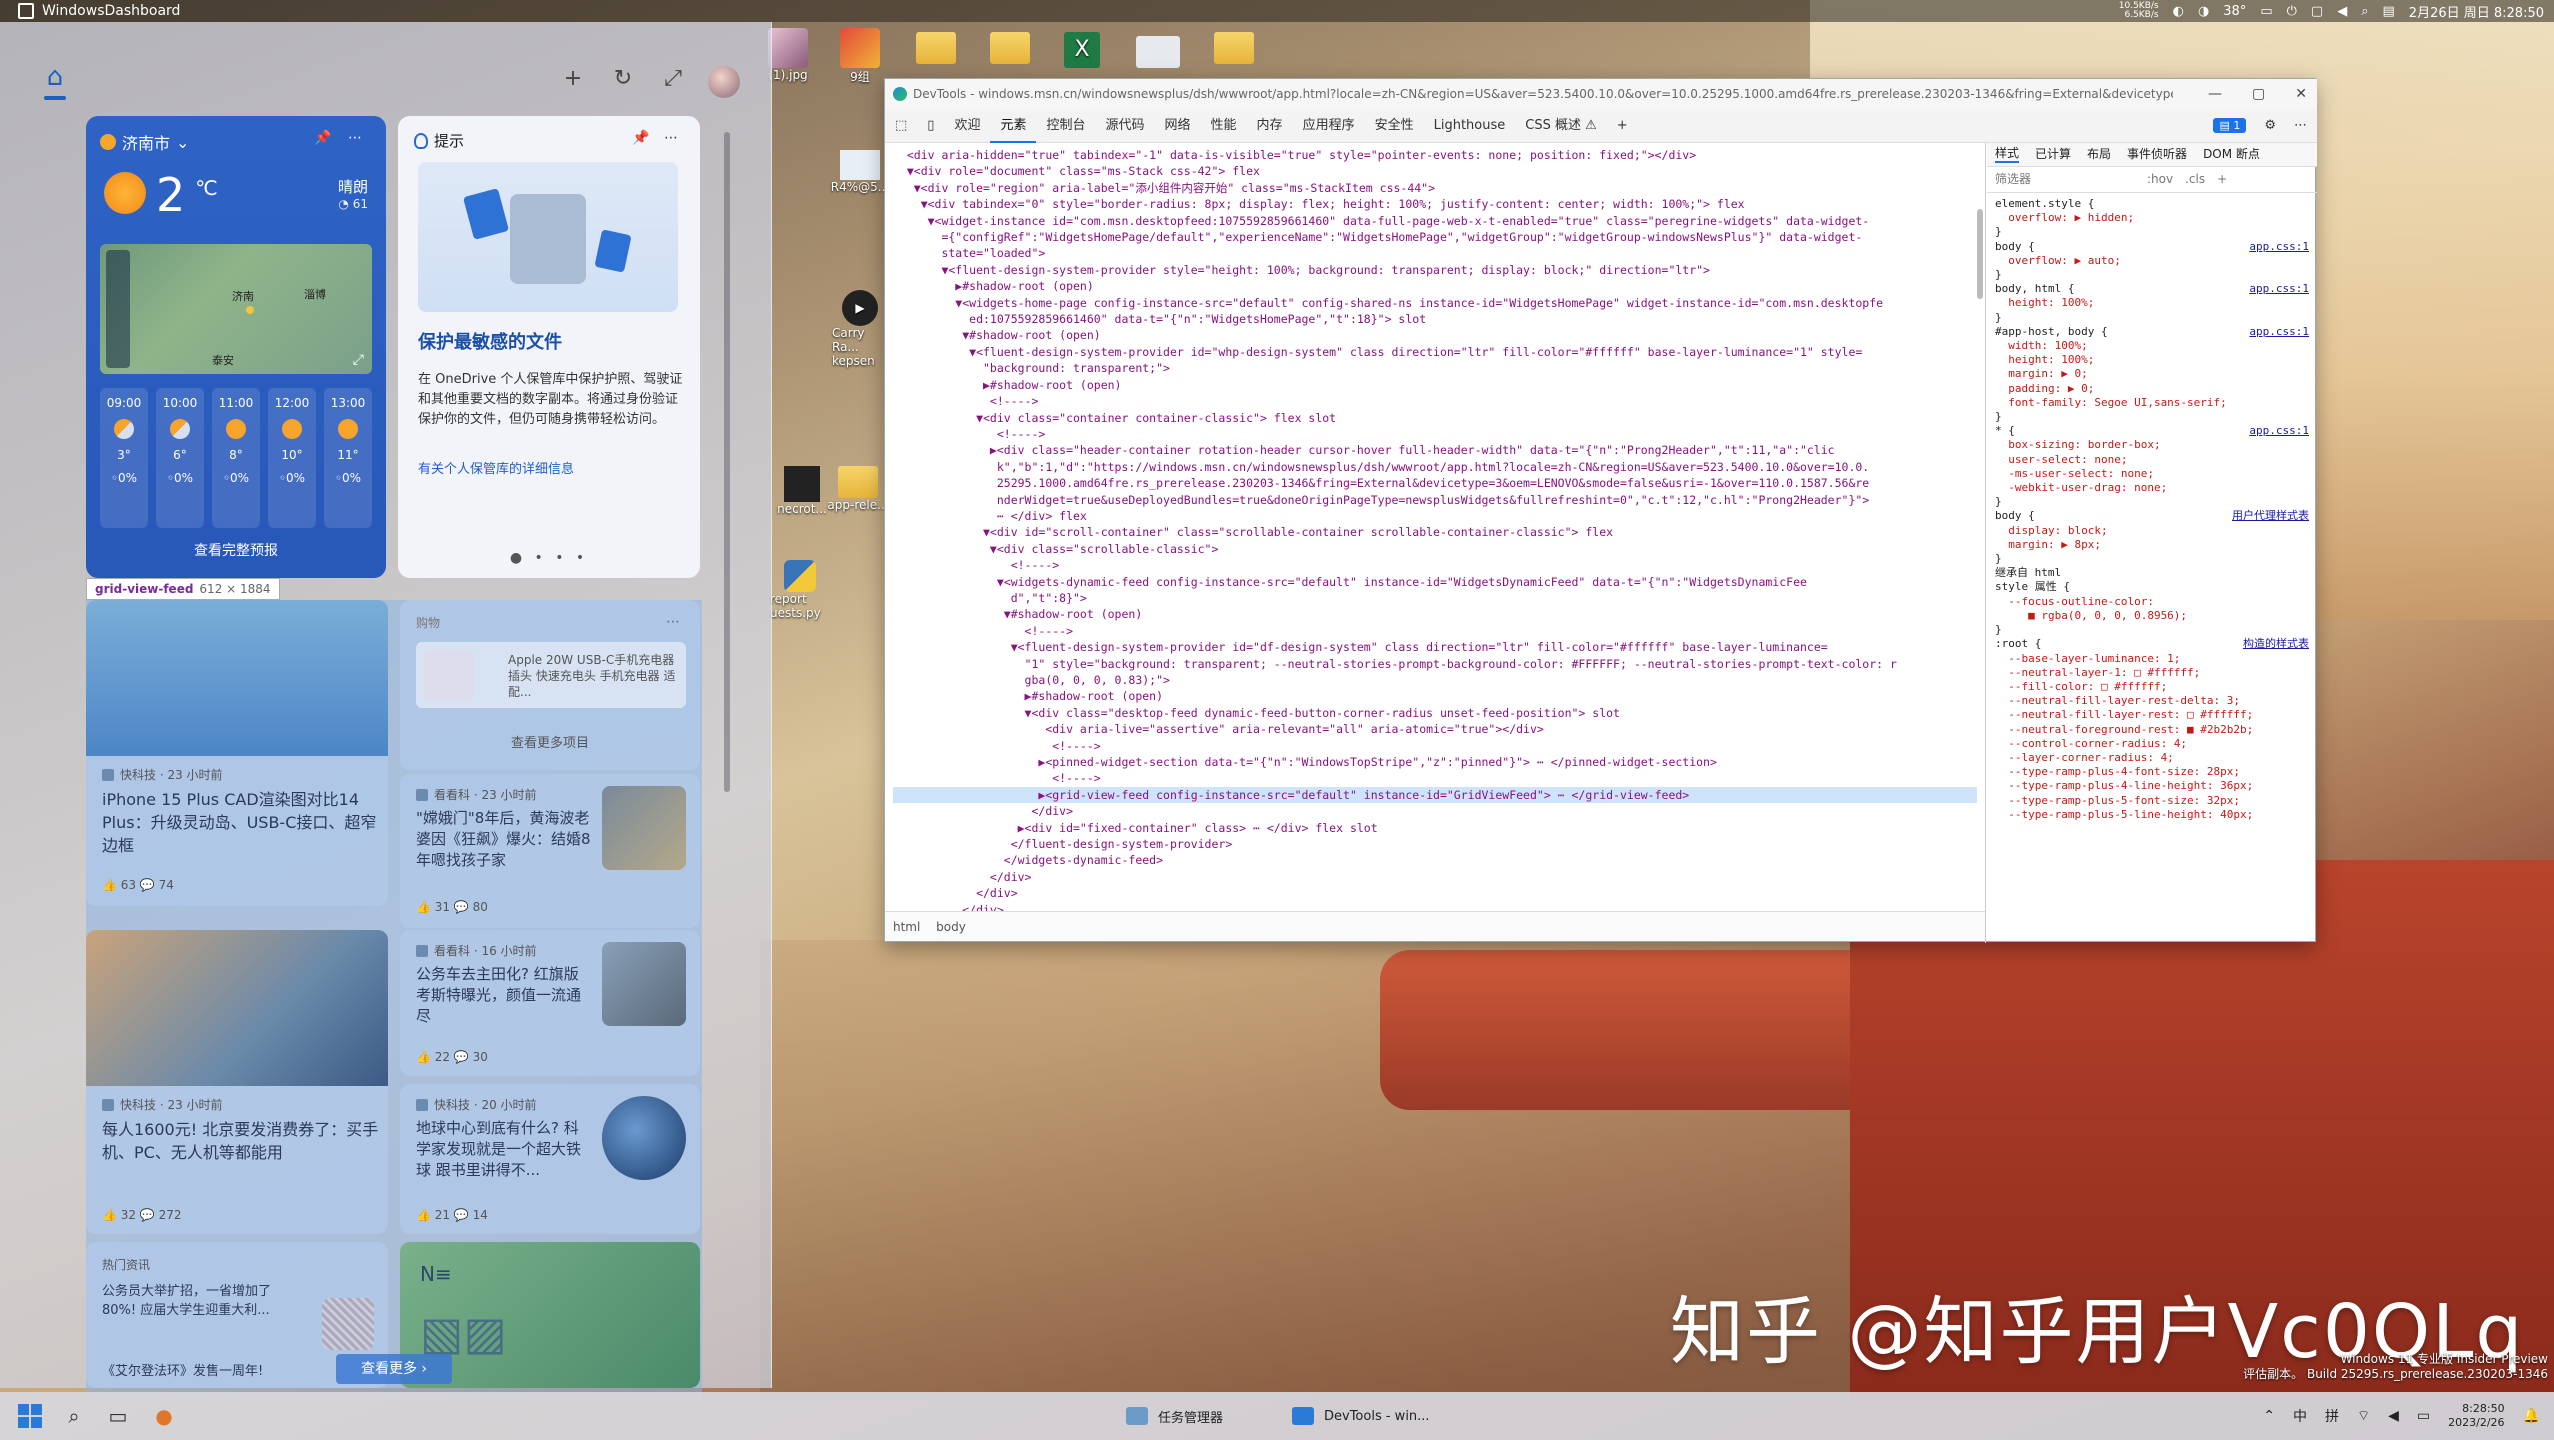 Image resolution: width=2554 pixels, height=1440 pixels. I want to click on css-property: ■ rgba(0, 0, 0, 0.8956);, so click(2152, 616).